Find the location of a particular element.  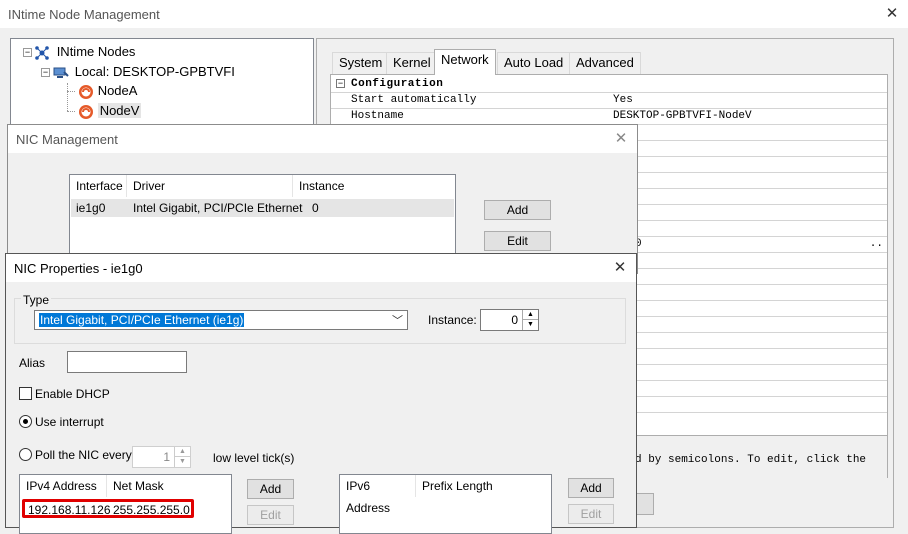

nic-mgmt-title: NIC Management is located at coordinates (67, 139).